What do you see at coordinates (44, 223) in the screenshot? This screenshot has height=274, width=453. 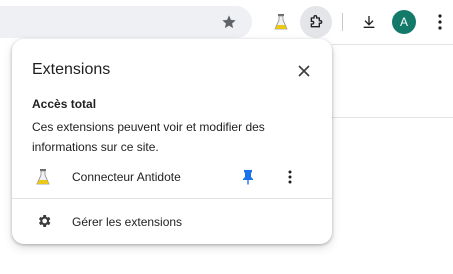 I see `gear-icon` at bounding box center [44, 223].